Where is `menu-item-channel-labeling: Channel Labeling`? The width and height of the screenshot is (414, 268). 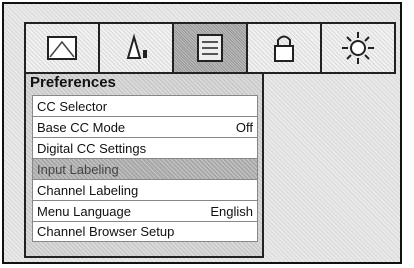
menu-item-channel-labeling: Channel Labeling is located at coordinates (145, 189).